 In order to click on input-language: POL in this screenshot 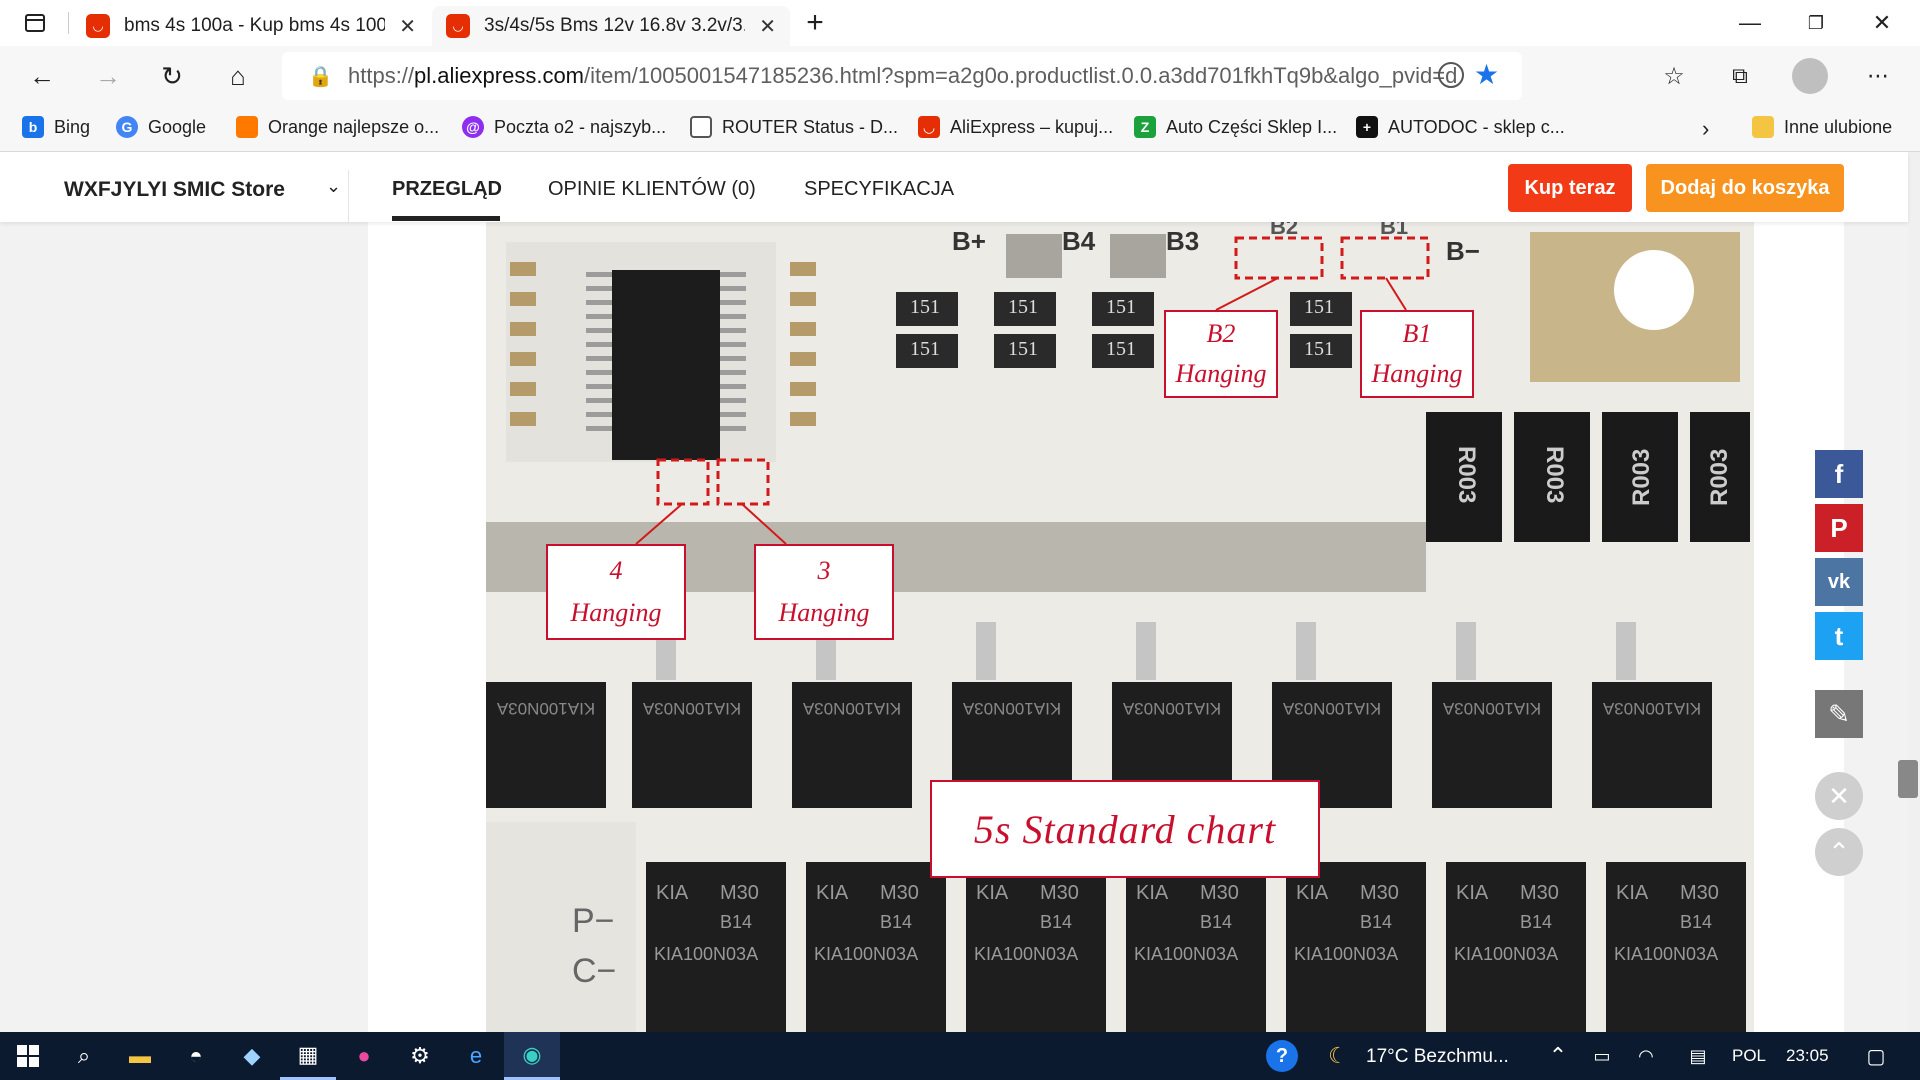, I will do `click(1749, 1056)`.